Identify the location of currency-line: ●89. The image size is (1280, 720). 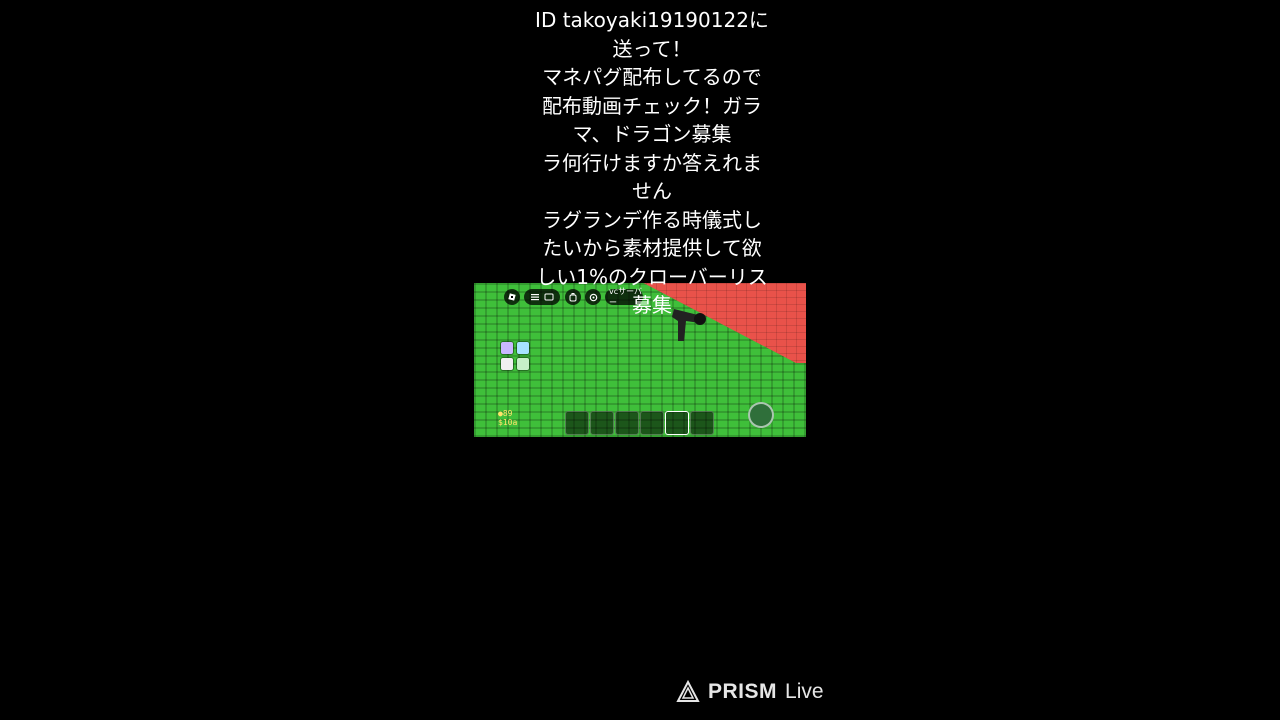
(505, 413).